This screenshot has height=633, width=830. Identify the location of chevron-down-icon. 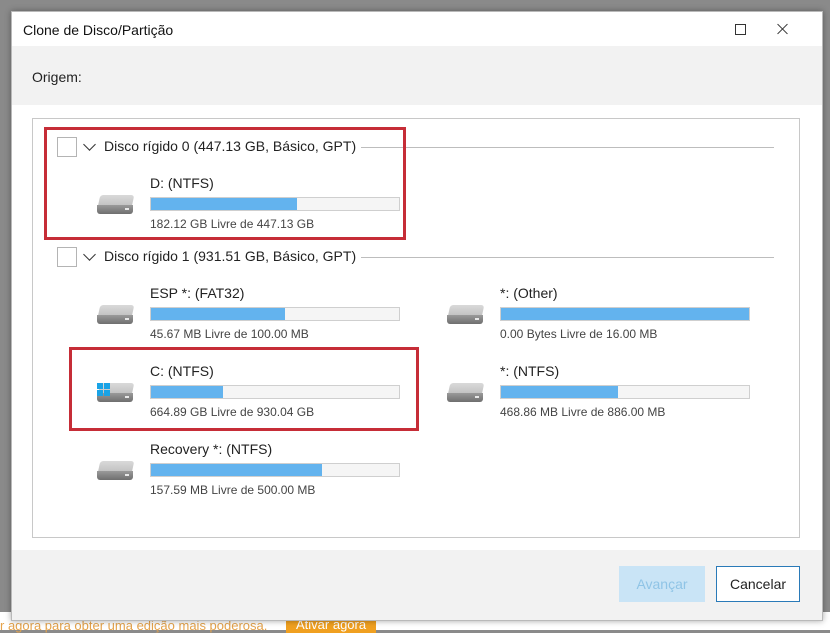
(89, 254).